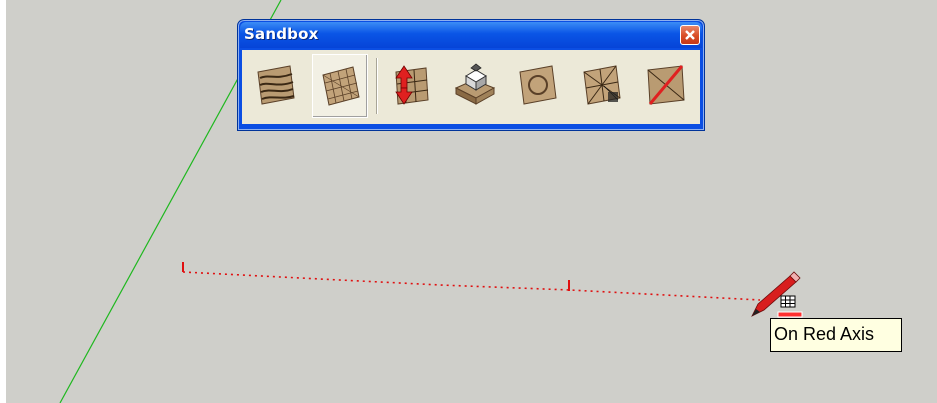  I want to click on toolbar-separator, so click(377, 86).